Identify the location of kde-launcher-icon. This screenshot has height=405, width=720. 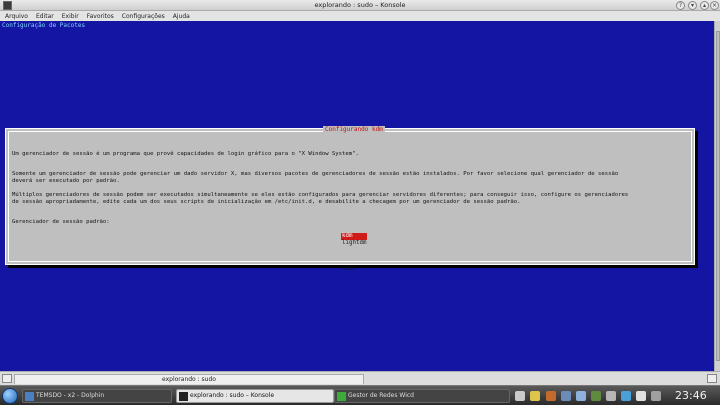
(10, 396).